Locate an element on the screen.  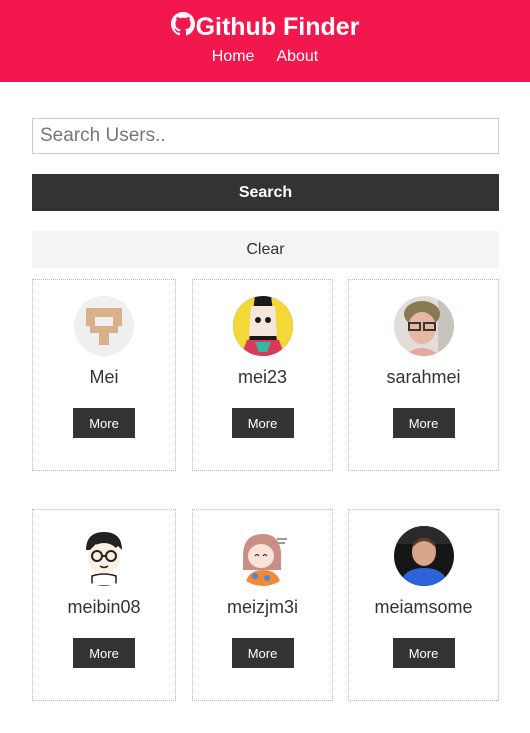
user-card: meizjm3i More is located at coordinates (262, 605).